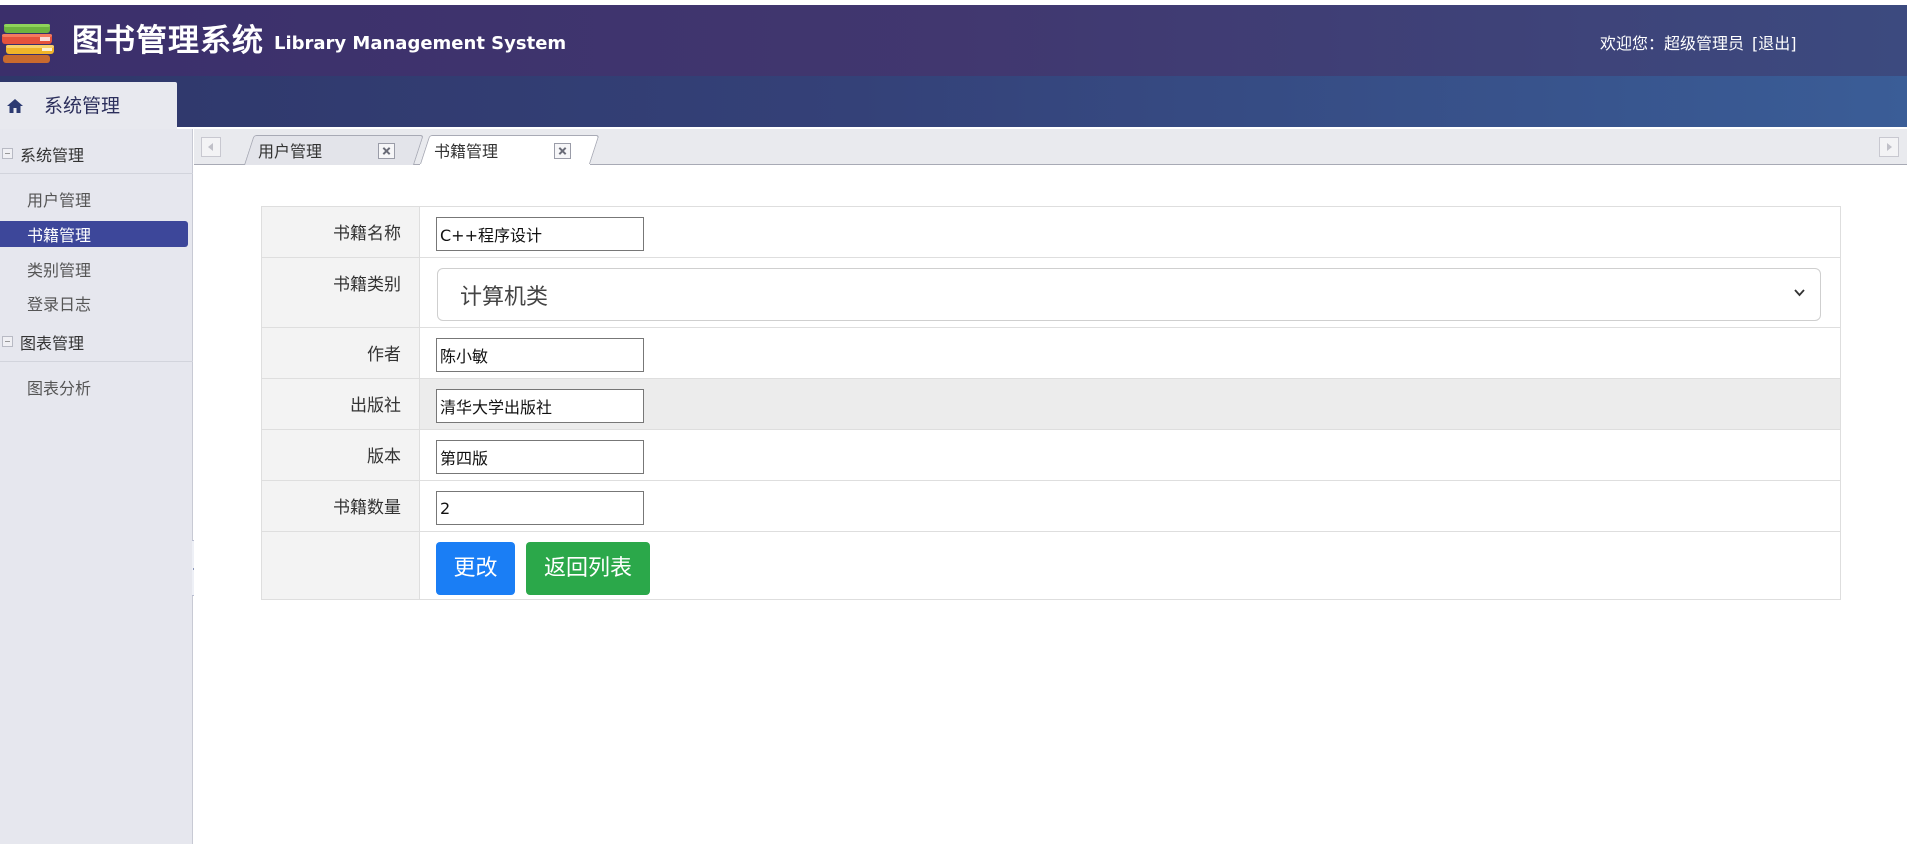 This screenshot has width=1907, height=844. I want to click on logout-link: [退出], so click(1774, 43).